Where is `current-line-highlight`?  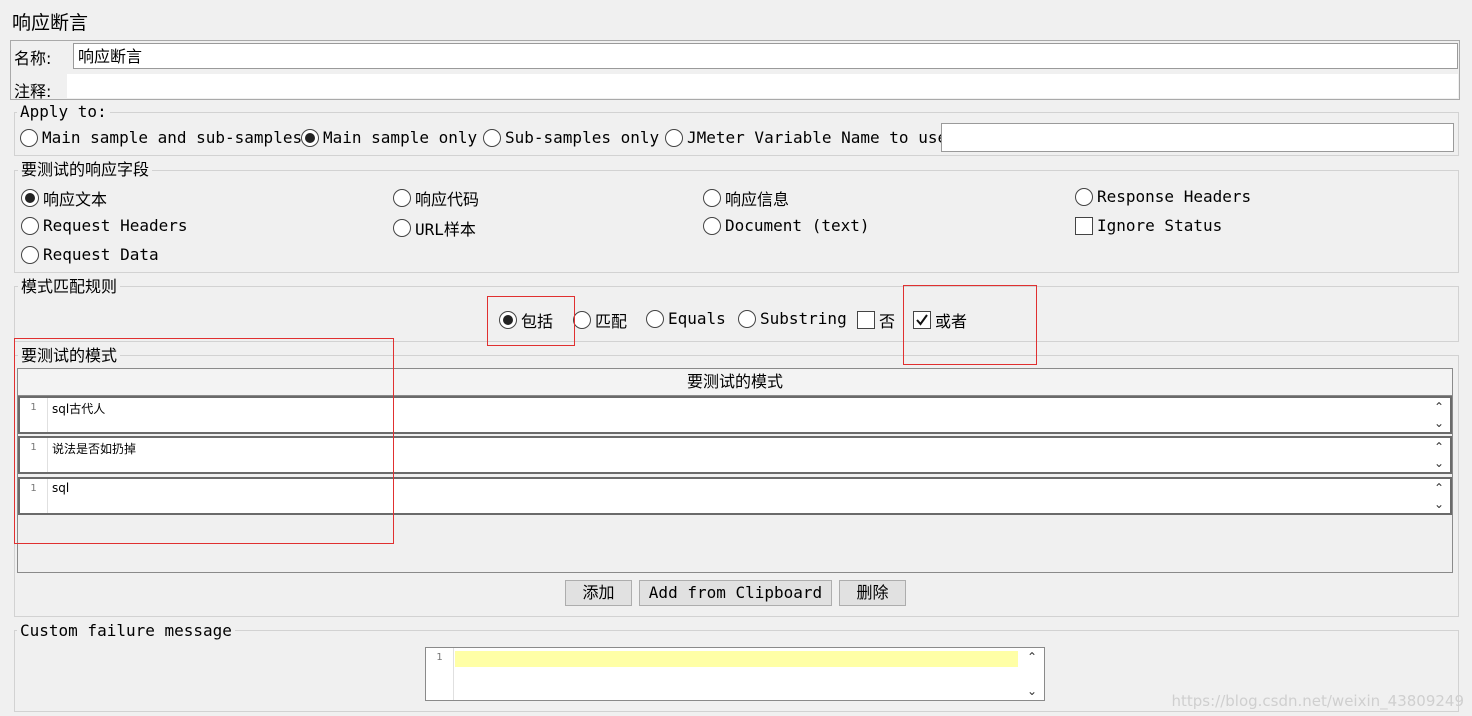
current-line-highlight is located at coordinates (736, 659).